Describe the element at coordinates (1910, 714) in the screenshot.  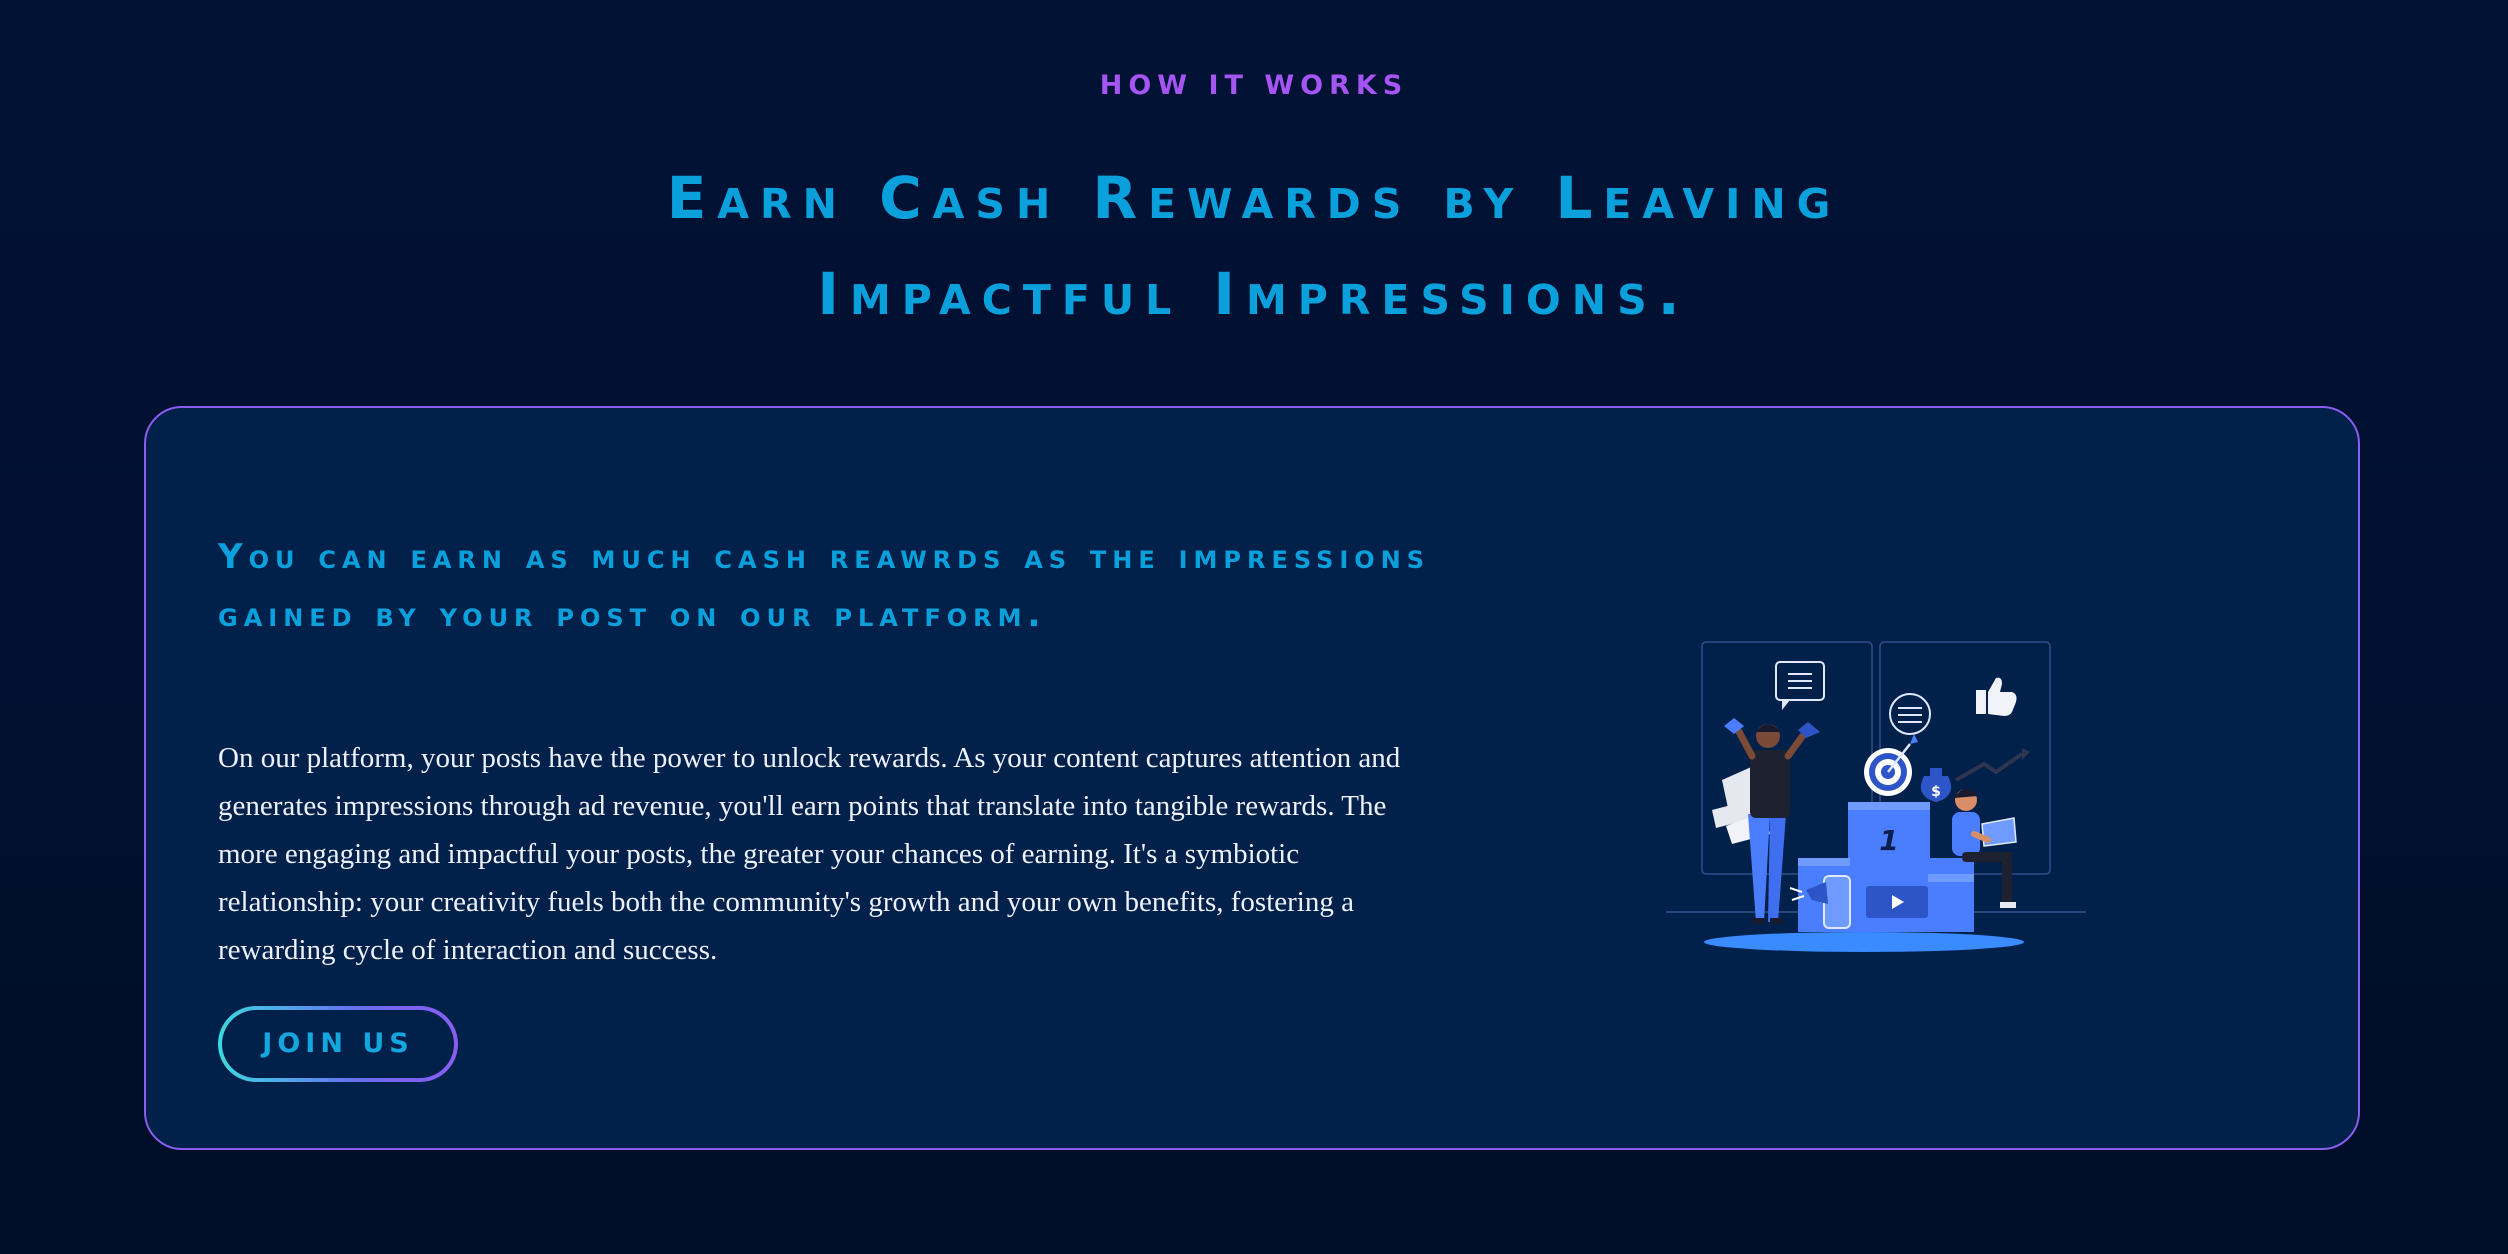
I see `message-bubble-icon` at that location.